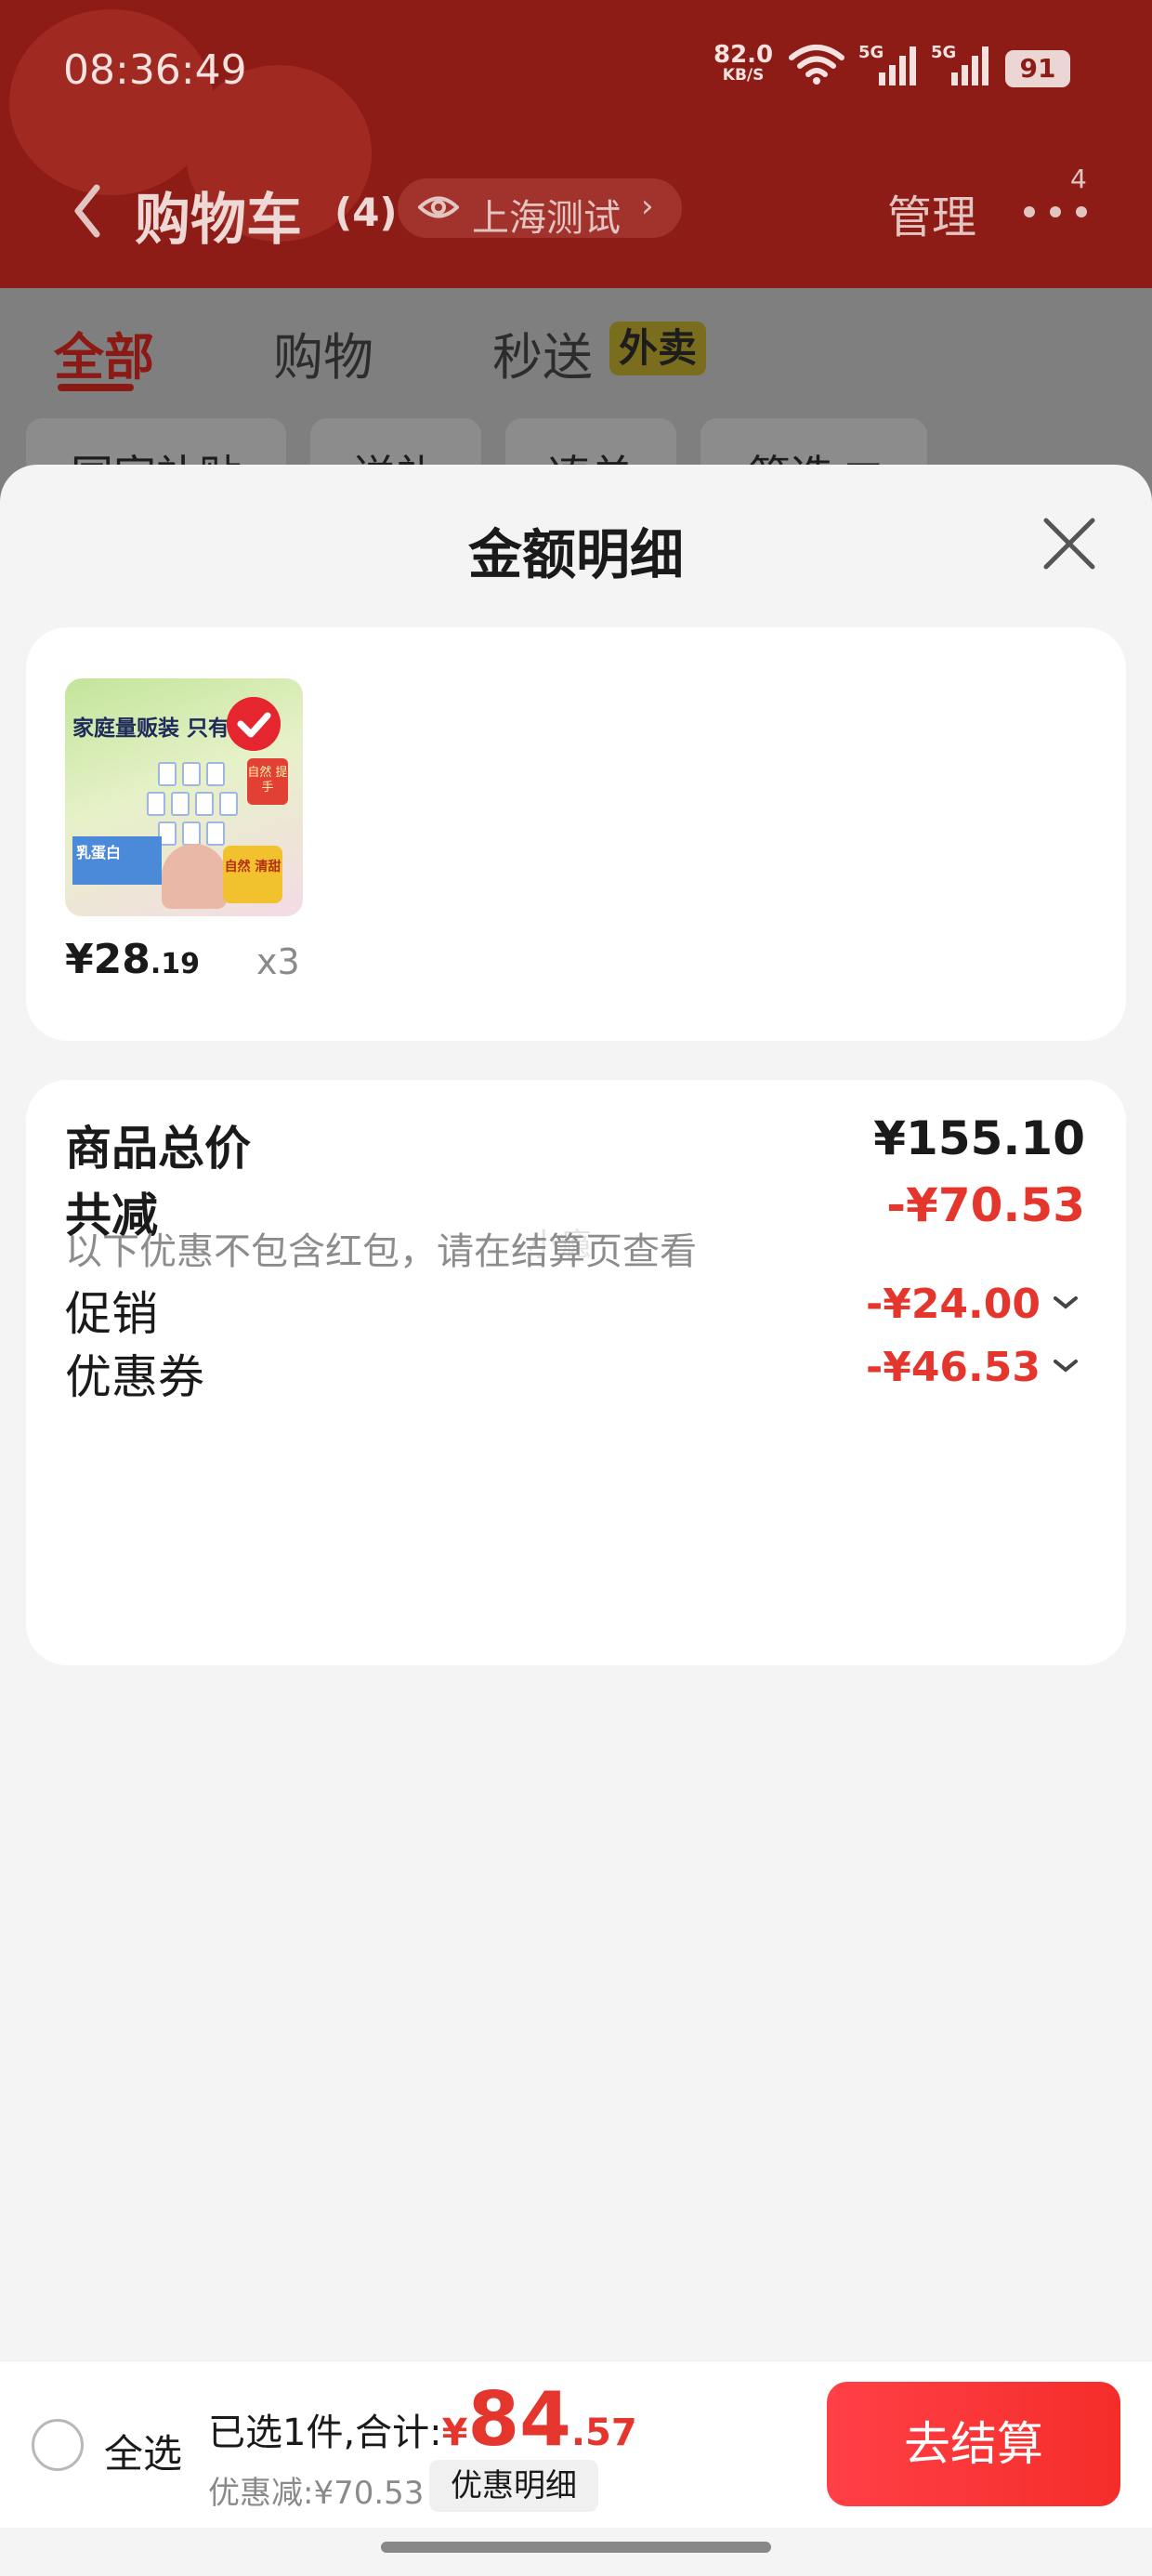 This screenshot has height=2576, width=1152. What do you see at coordinates (104, 352) in the screenshot?
I see `tab-all: 全部` at bounding box center [104, 352].